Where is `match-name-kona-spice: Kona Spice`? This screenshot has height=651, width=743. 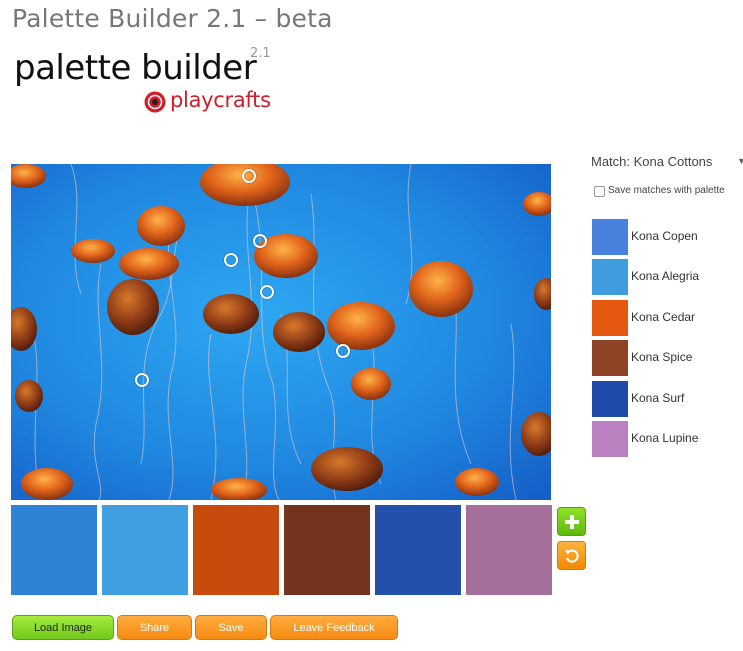
match-name-kona-spice: Kona Spice is located at coordinates (662, 357).